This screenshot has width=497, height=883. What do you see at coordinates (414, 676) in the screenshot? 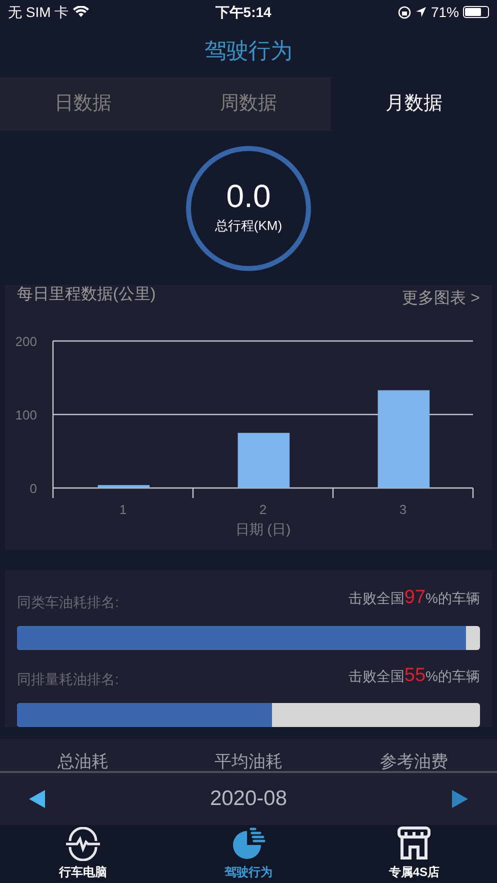
I see `ranking-result: 击败全国55%的车辆` at bounding box center [414, 676].